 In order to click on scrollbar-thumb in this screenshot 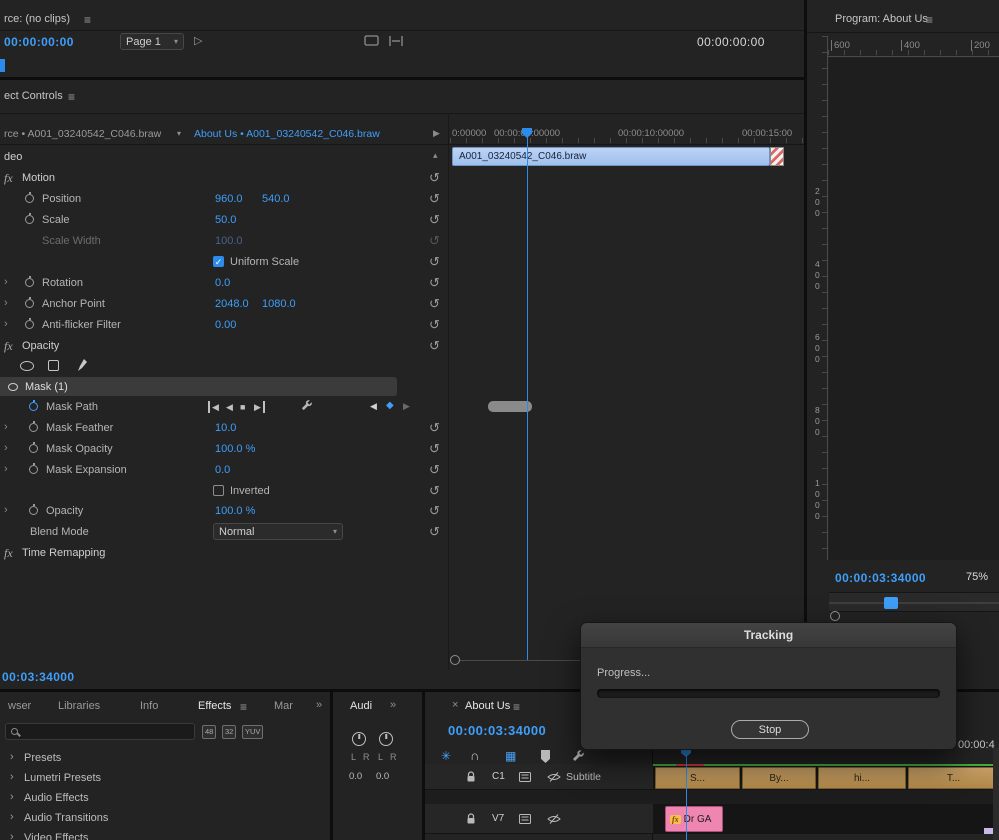, I will do `click(891, 603)`.